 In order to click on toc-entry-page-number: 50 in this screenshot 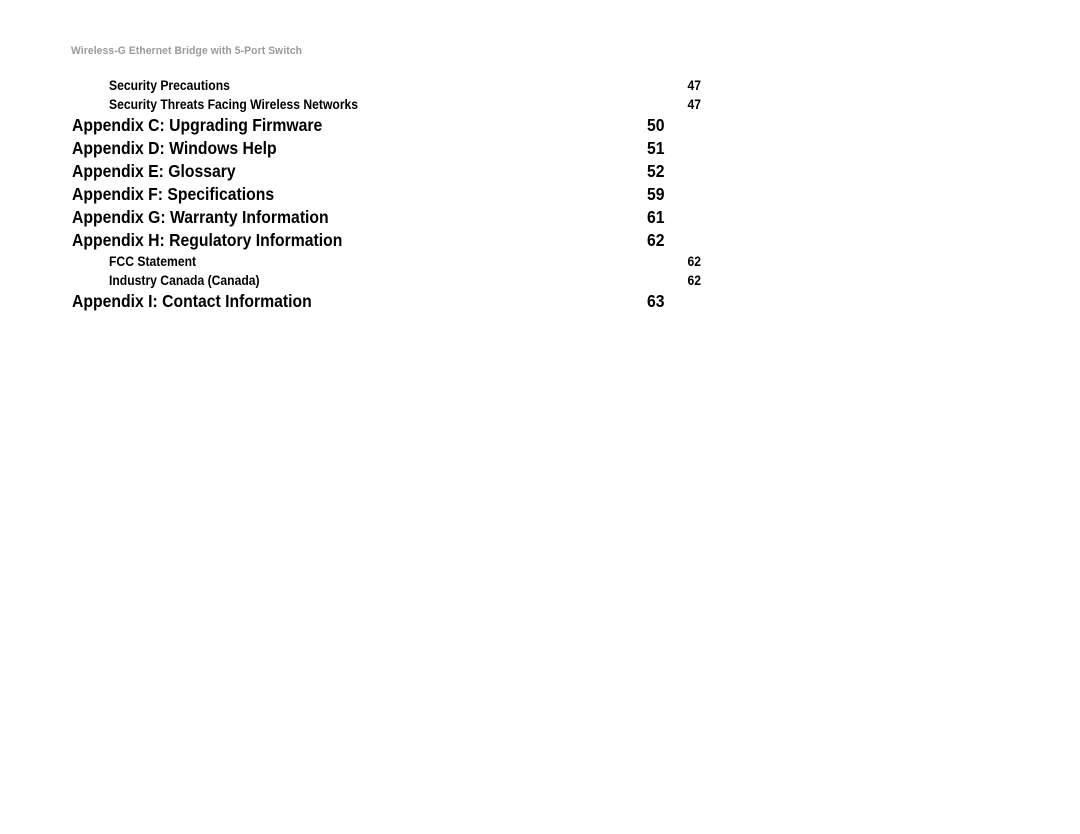, I will do `click(655, 125)`.